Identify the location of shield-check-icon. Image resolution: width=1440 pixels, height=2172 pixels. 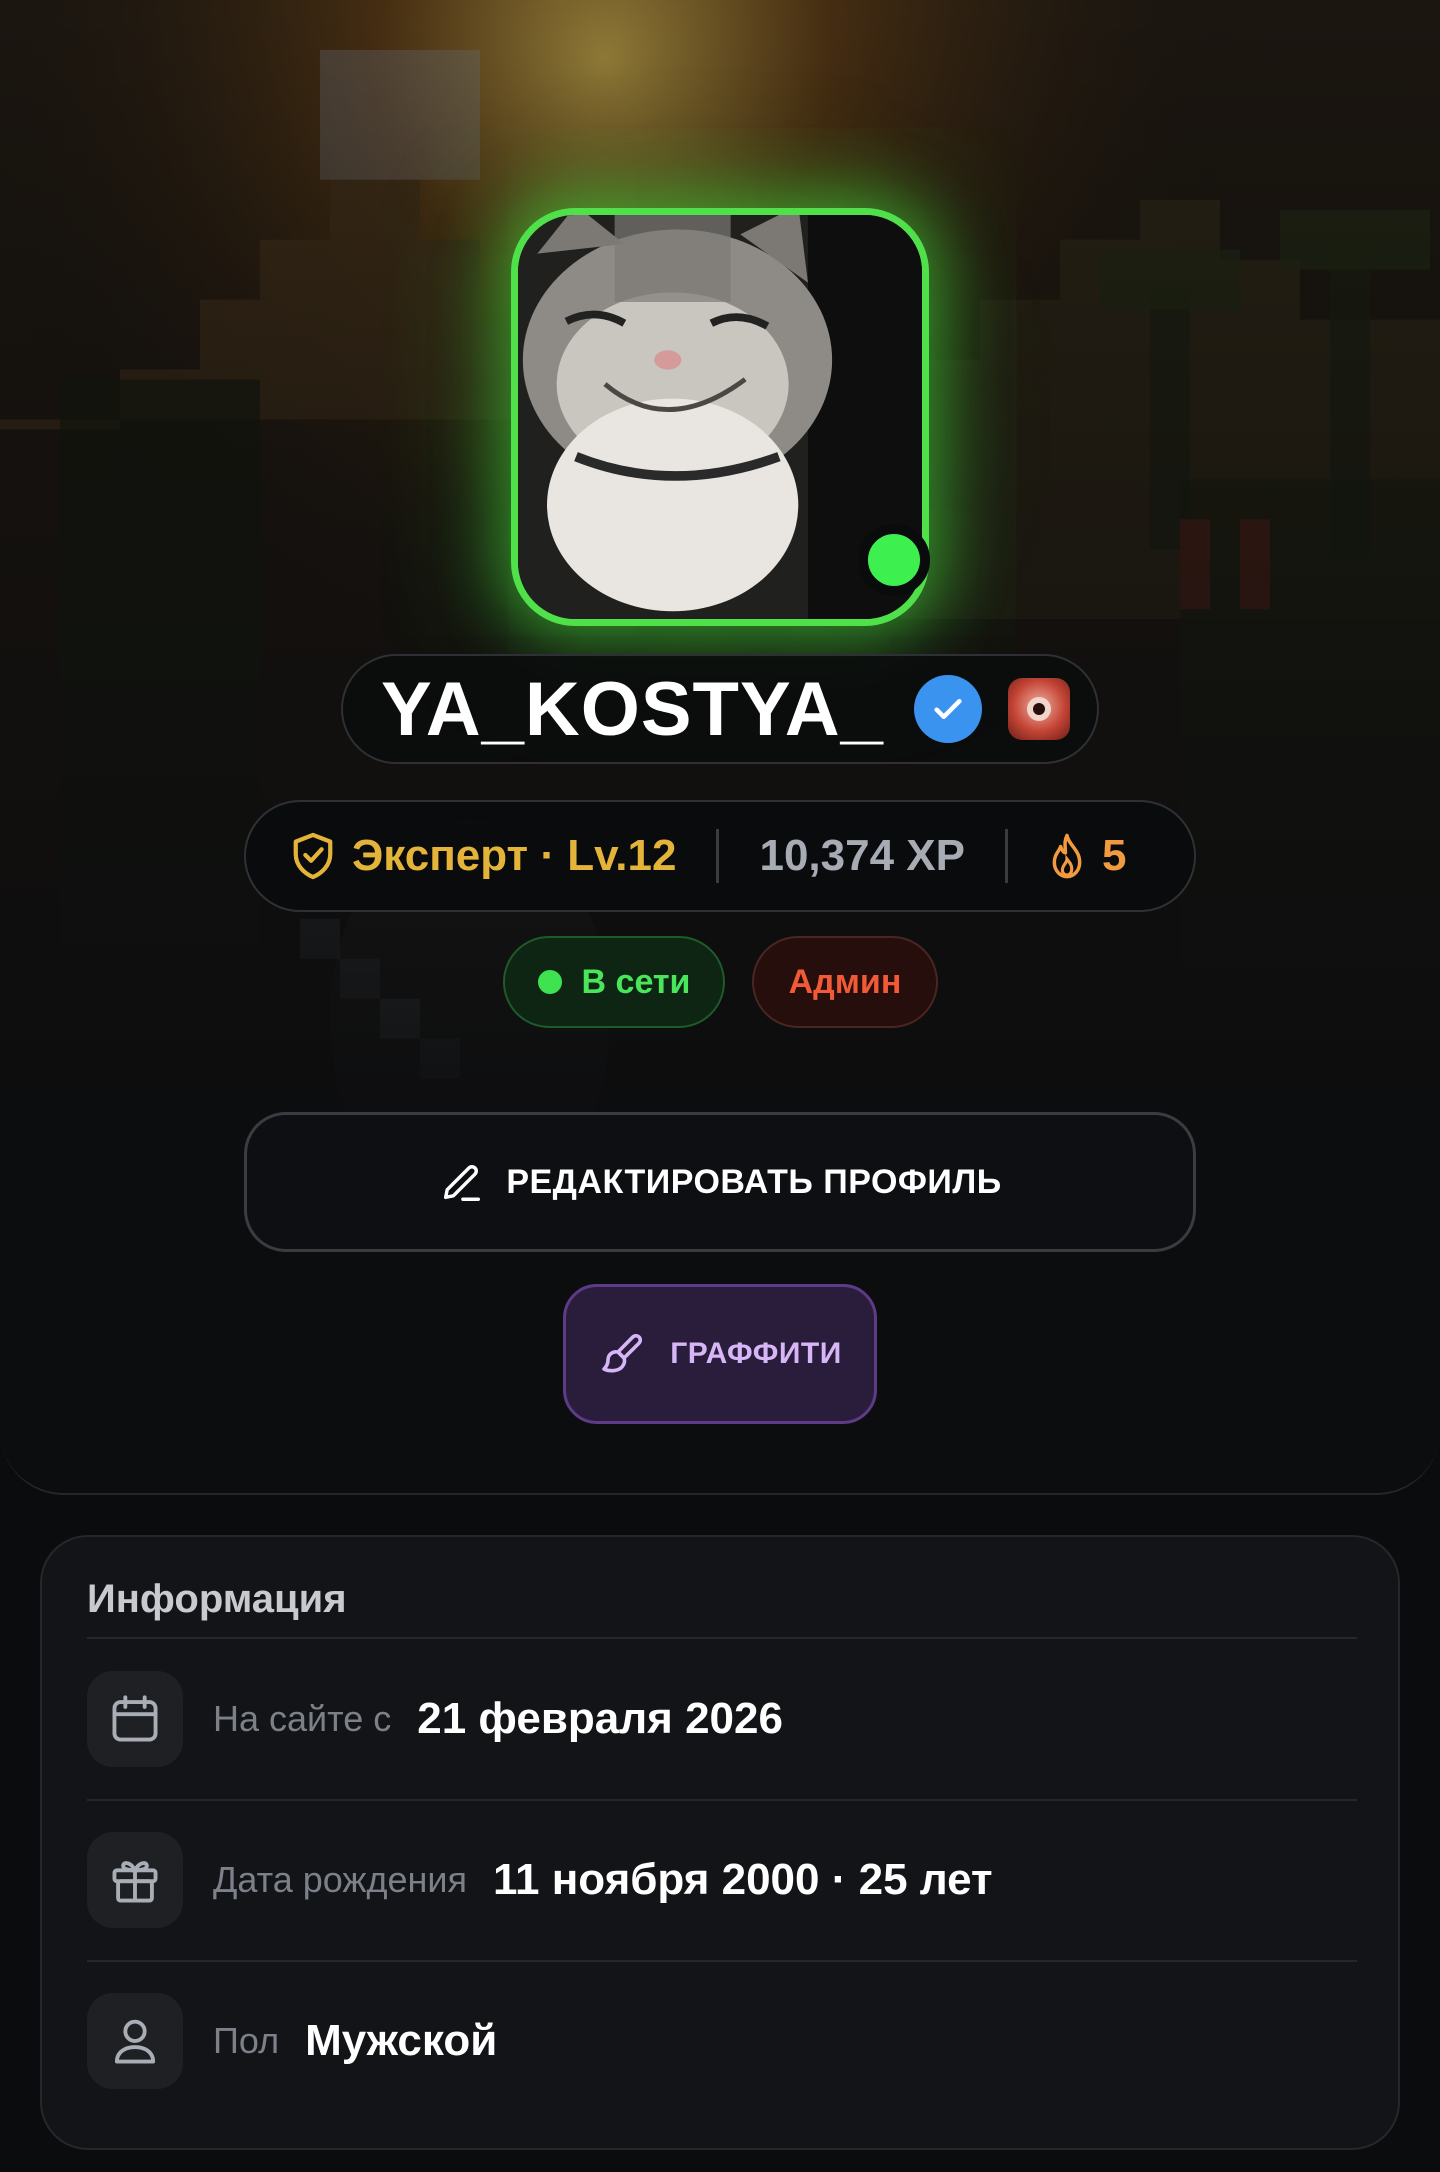
(313, 856).